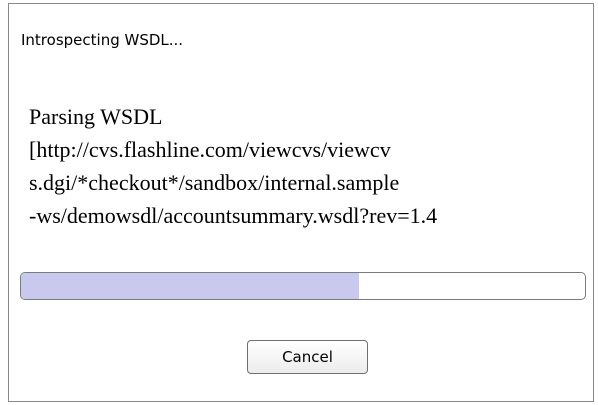 The image size is (598, 405). Describe the element at coordinates (96, 116) in the screenshot. I see `status-message-line: Parsing WSDL` at that location.